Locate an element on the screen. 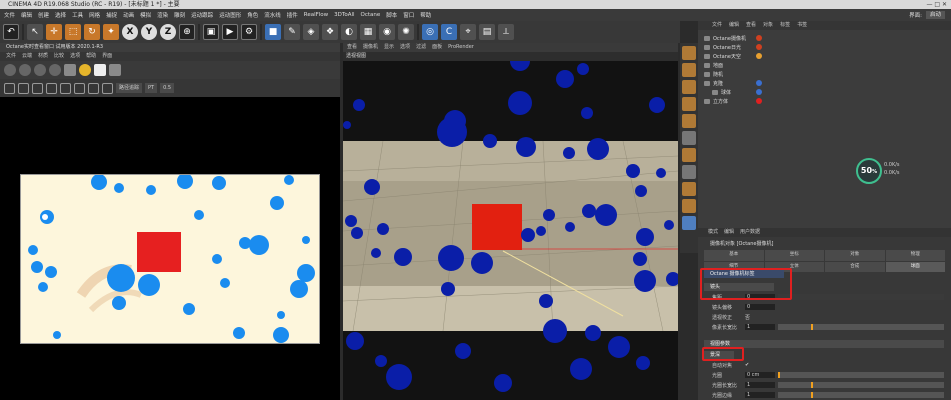 The width and height of the screenshot is (951, 400). menu-item: 3DToAll is located at coordinates (344, 15).